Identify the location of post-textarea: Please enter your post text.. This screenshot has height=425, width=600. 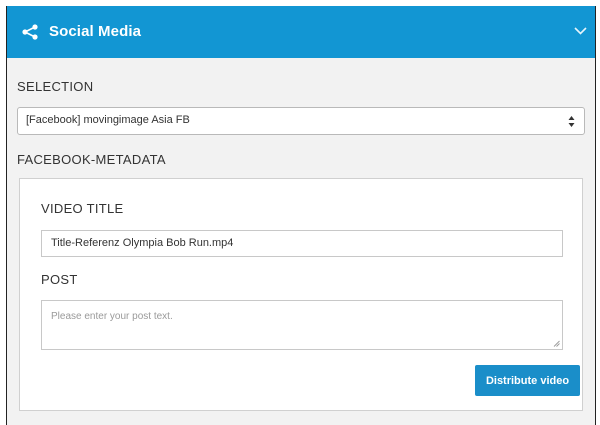
(302, 325).